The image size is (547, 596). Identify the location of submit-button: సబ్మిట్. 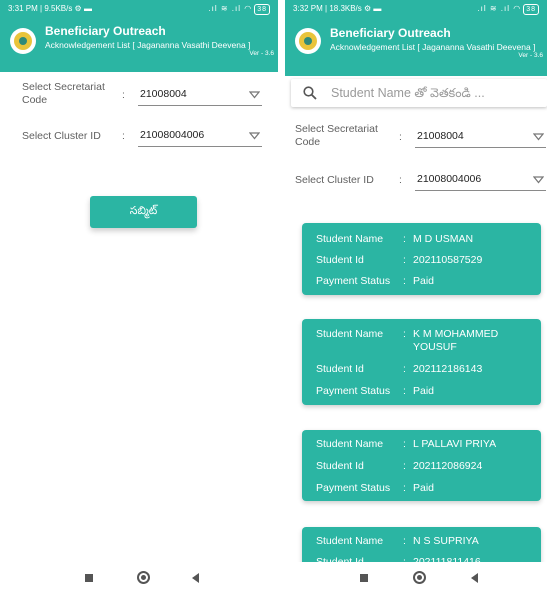
(143, 212).